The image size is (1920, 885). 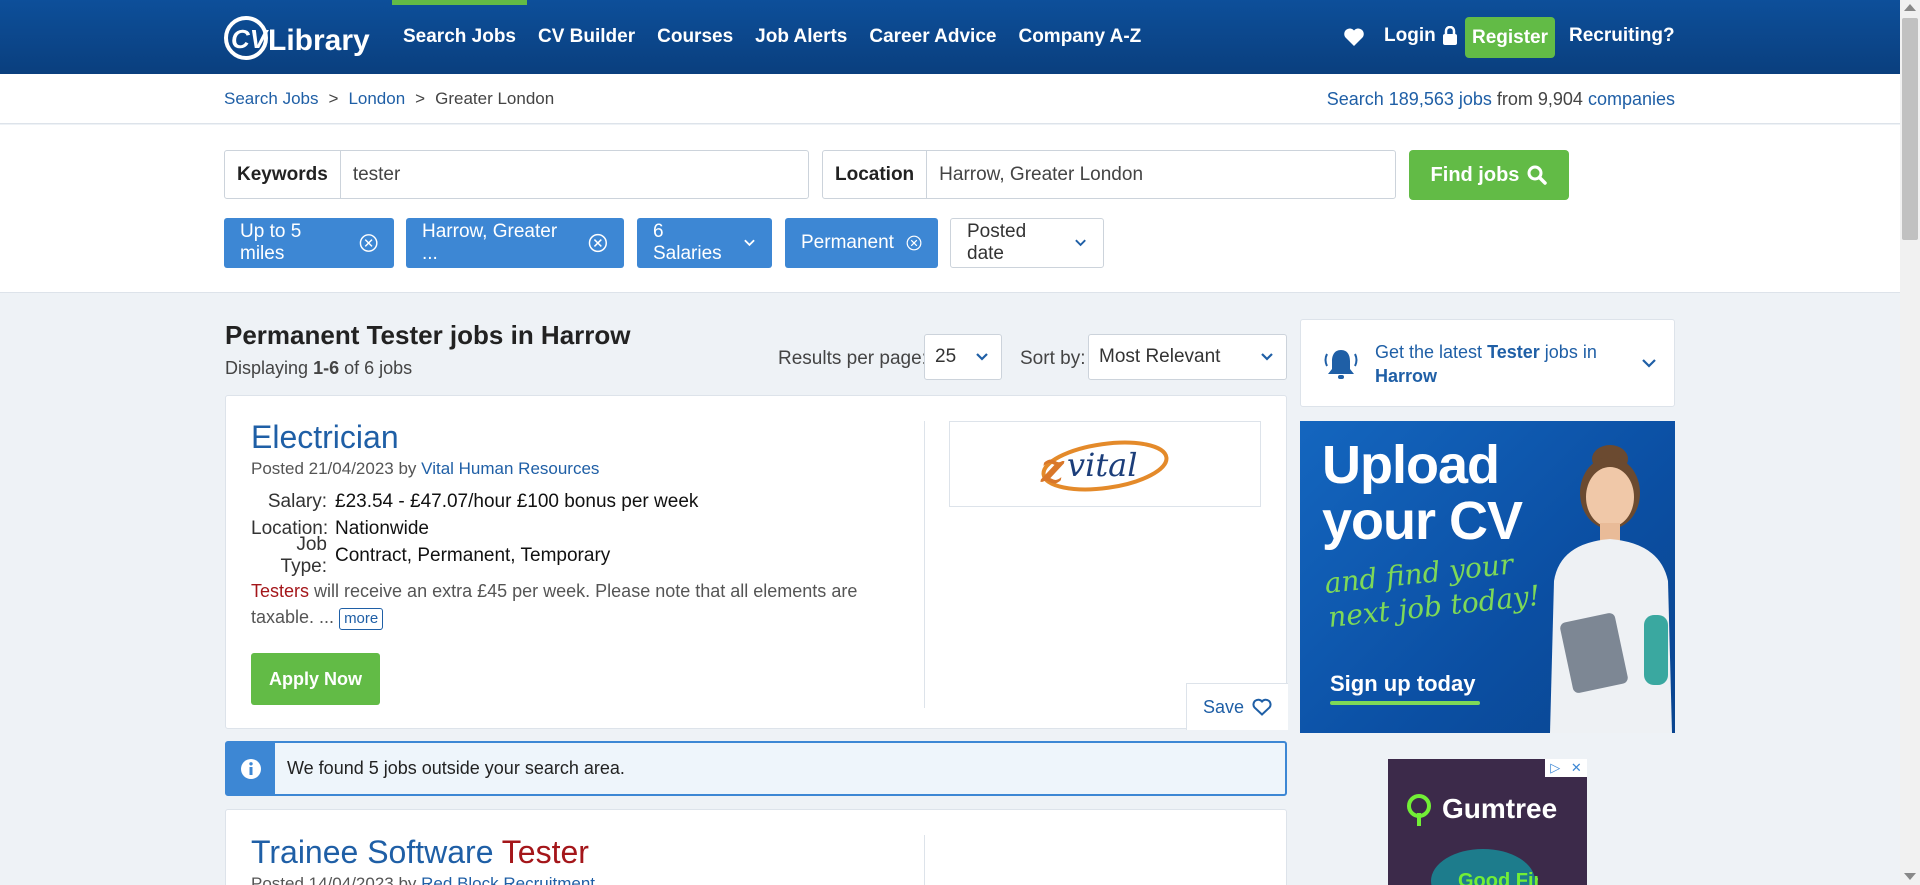 What do you see at coordinates (1910, 876) in the screenshot?
I see `scroll-down-arrow-icon` at bounding box center [1910, 876].